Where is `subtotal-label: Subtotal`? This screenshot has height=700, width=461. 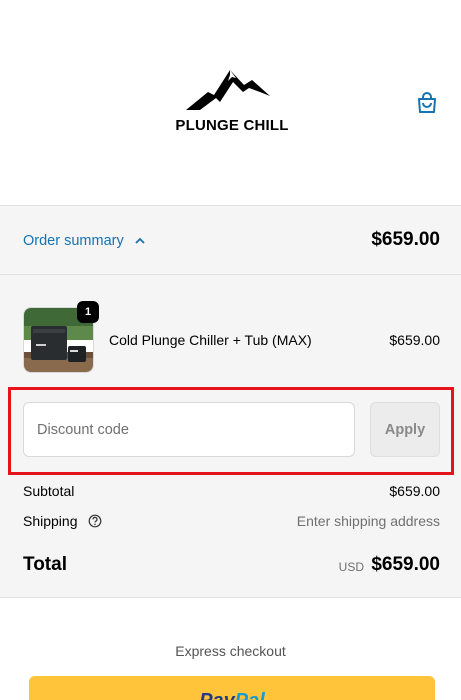 subtotal-label: Subtotal is located at coordinates (49, 491).